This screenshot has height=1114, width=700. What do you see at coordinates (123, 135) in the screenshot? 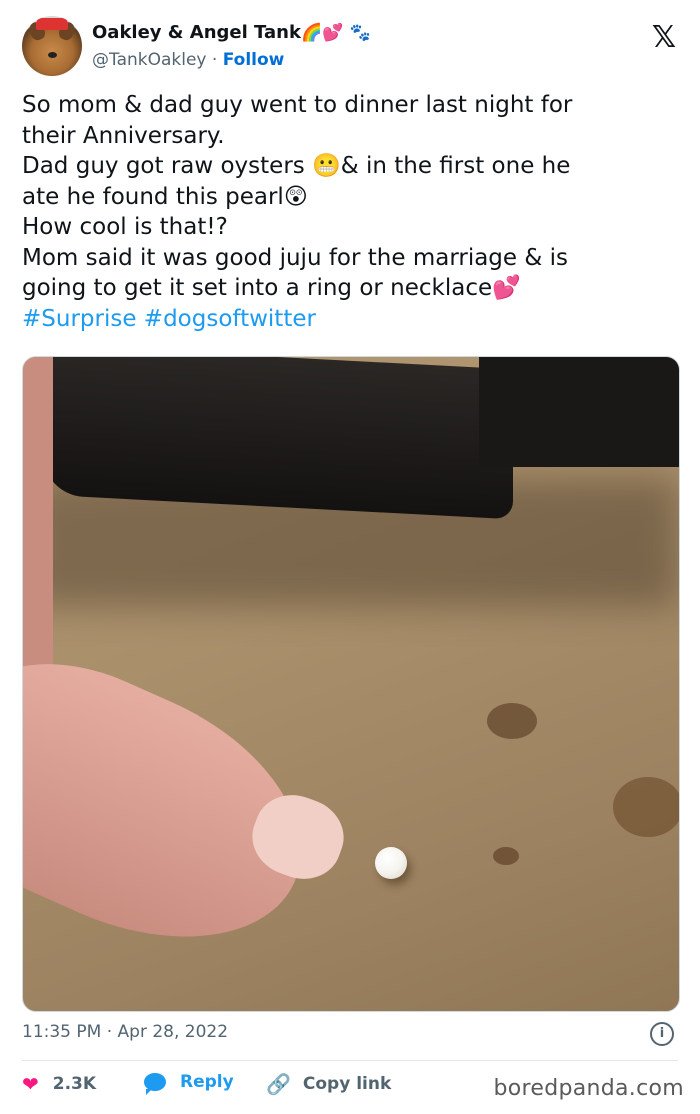
I see `tweet-line: their Anniversary.` at bounding box center [123, 135].